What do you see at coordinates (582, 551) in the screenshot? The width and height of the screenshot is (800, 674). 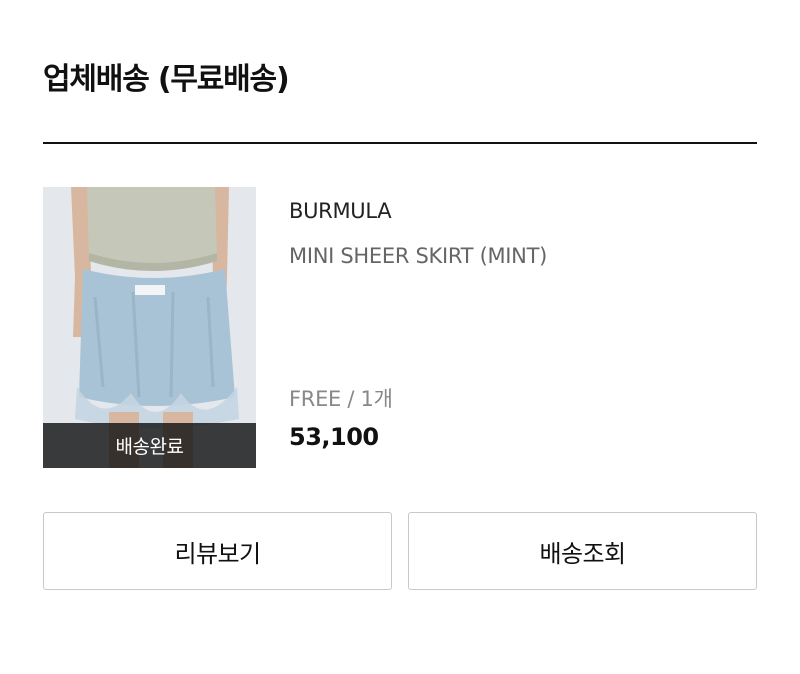 I see `track-delivery-button: 배송조회` at bounding box center [582, 551].